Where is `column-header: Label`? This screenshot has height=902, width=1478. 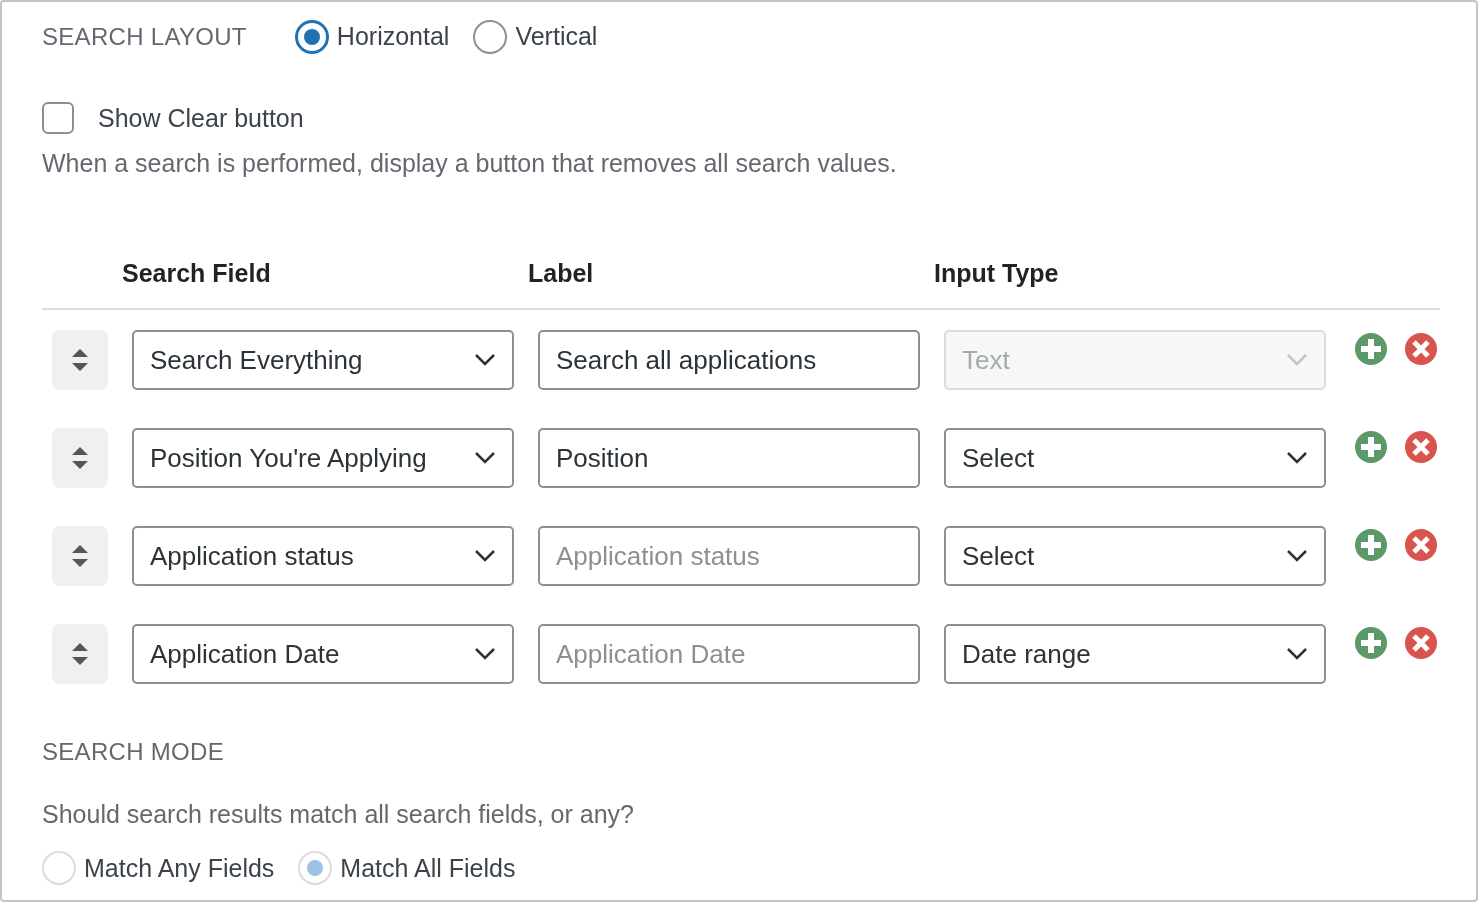
column-header: Label is located at coordinates (561, 273).